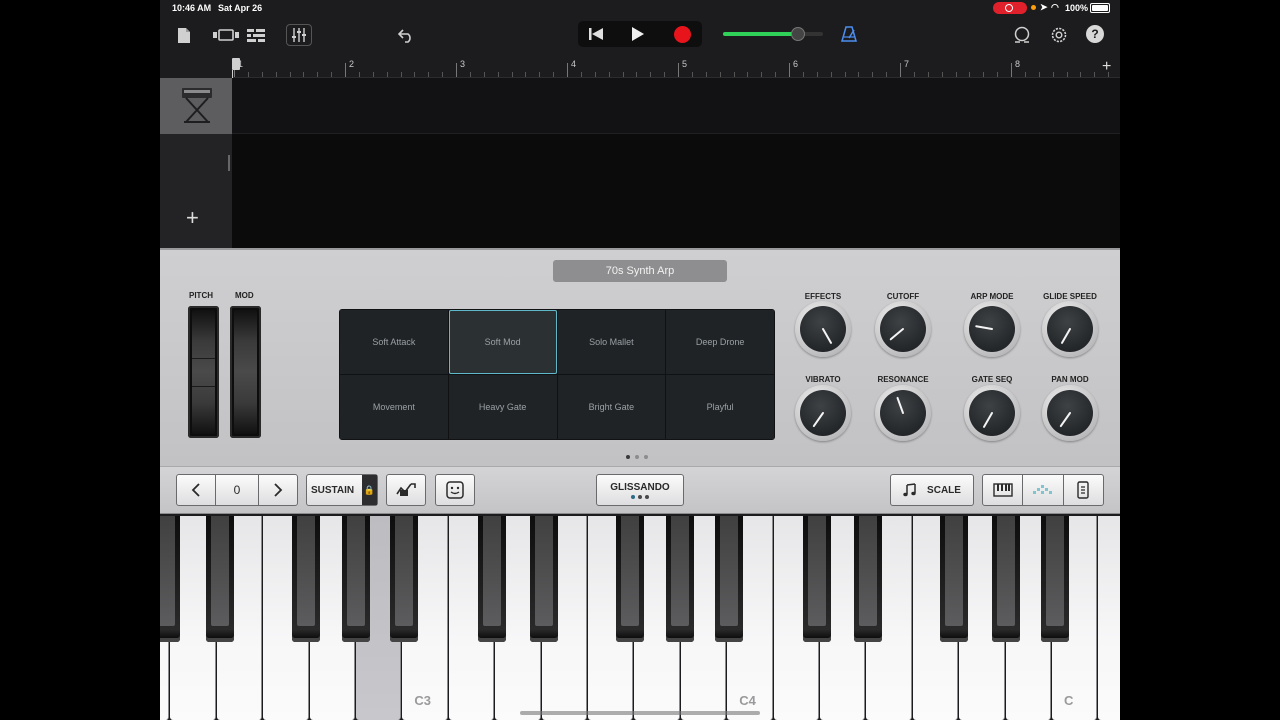  I want to click on play-icon, so click(638, 34).